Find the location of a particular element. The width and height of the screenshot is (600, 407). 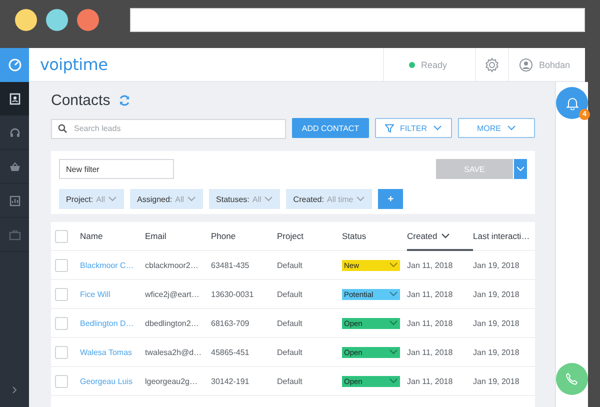

filter-chip: Project: All is located at coordinates (91, 199).